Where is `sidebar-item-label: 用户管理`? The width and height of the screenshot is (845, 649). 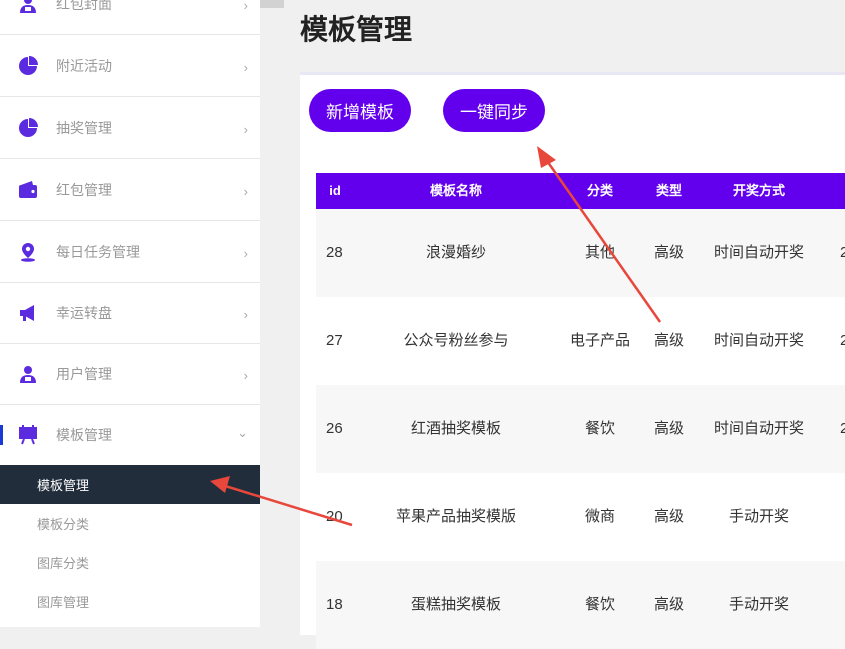
sidebar-item-label: 用户管理 is located at coordinates (84, 373).